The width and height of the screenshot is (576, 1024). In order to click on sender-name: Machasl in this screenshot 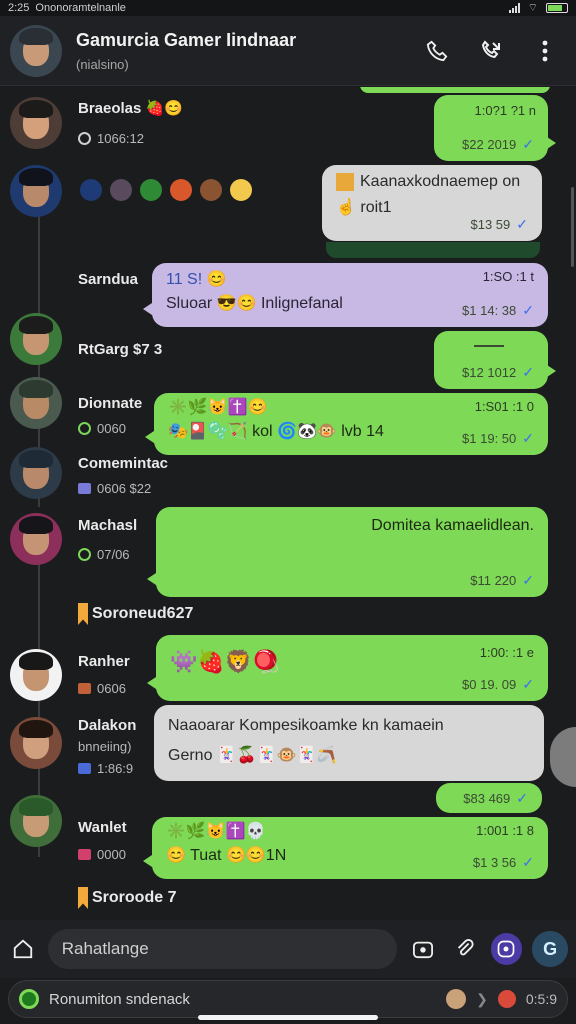, I will do `click(108, 525)`.